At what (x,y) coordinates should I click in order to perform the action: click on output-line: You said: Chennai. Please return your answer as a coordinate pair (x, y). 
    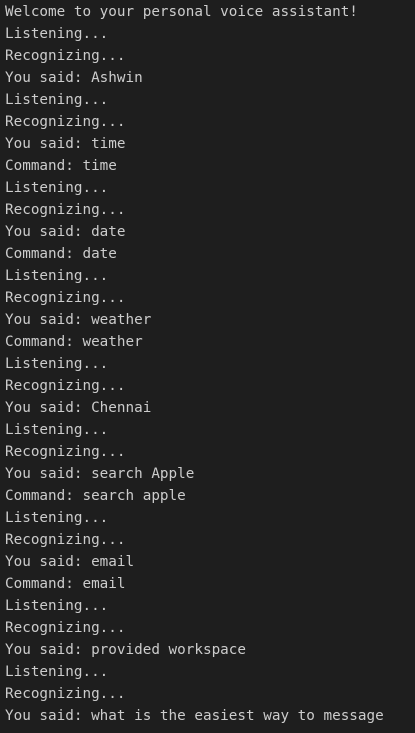
    Looking at the image, I should click on (78, 408).